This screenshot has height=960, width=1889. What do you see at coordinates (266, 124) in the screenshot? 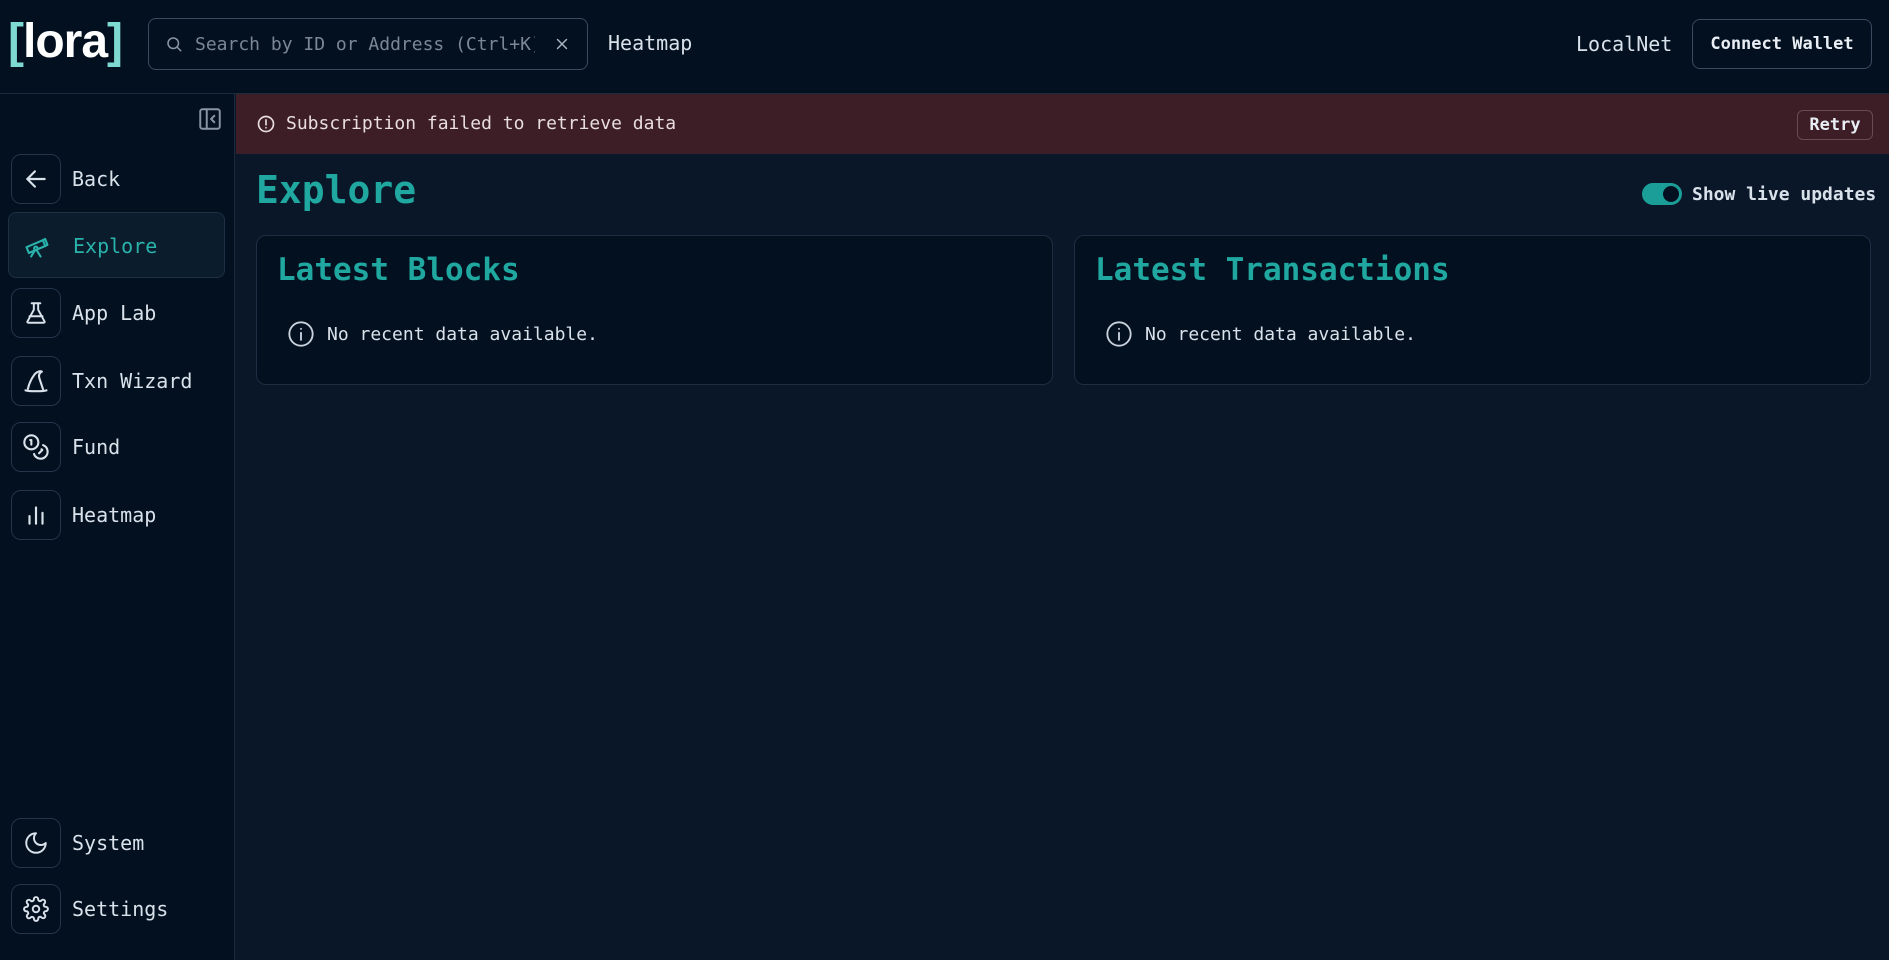
I see `alert-circle-icon` at bounding box center [266, 124].